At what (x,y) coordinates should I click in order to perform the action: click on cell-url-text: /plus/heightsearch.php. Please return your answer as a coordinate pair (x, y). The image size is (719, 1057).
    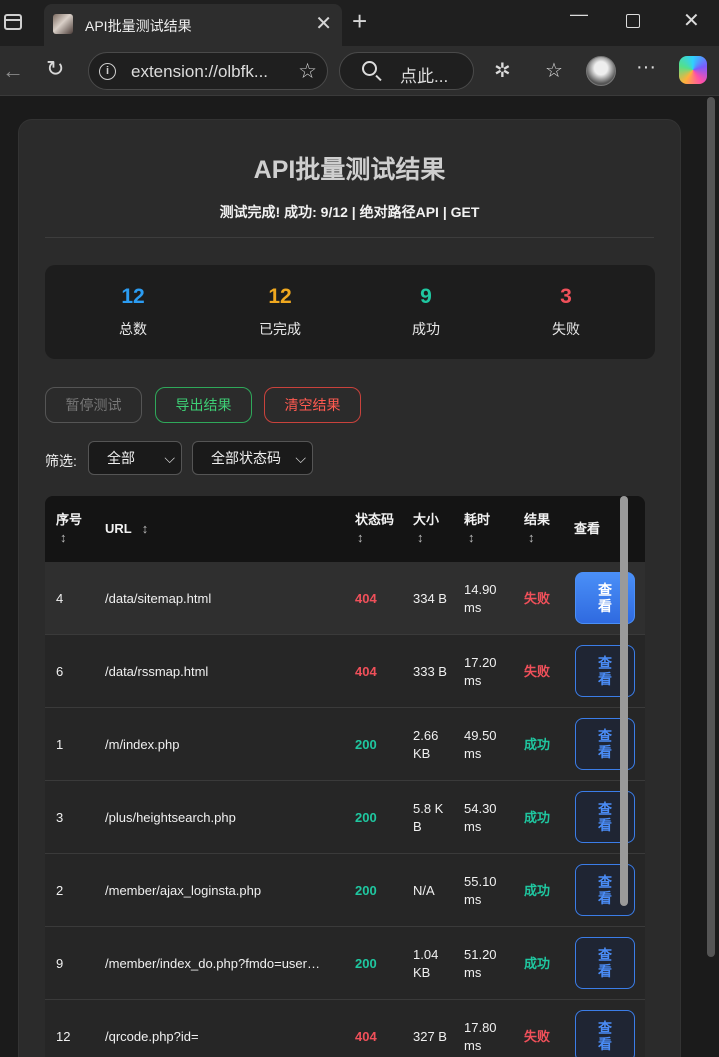
    Looking at the image, I should click on (170, 817).